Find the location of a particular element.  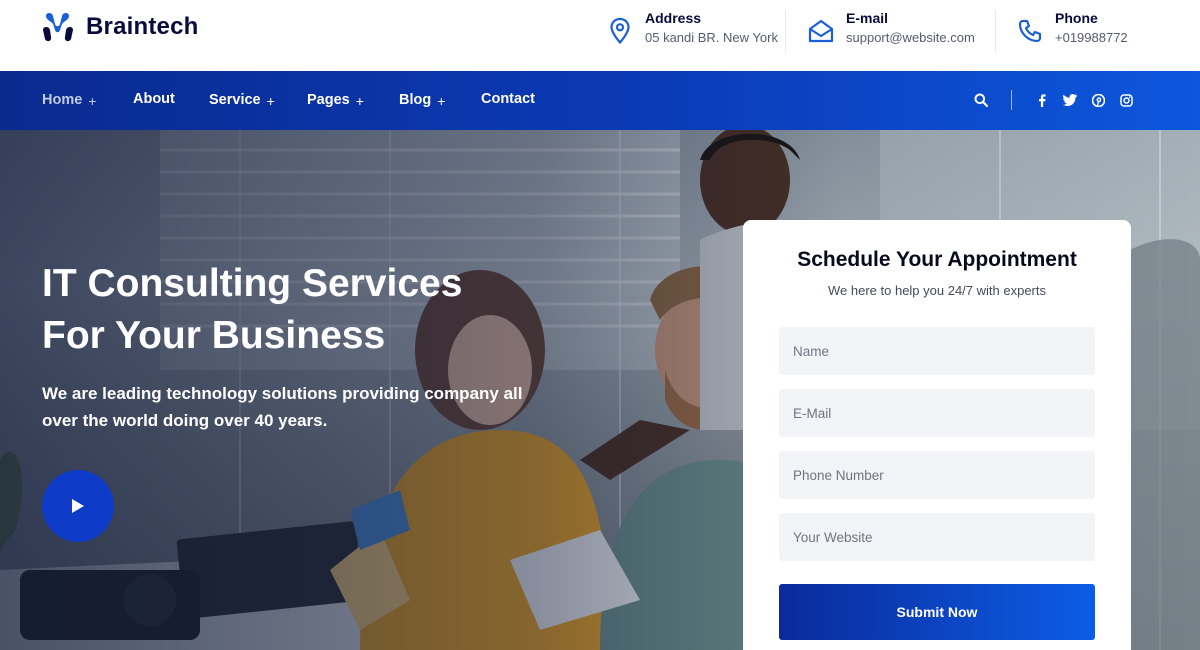

nav-item-blog: Blog + is located at coordinates (422, 100).